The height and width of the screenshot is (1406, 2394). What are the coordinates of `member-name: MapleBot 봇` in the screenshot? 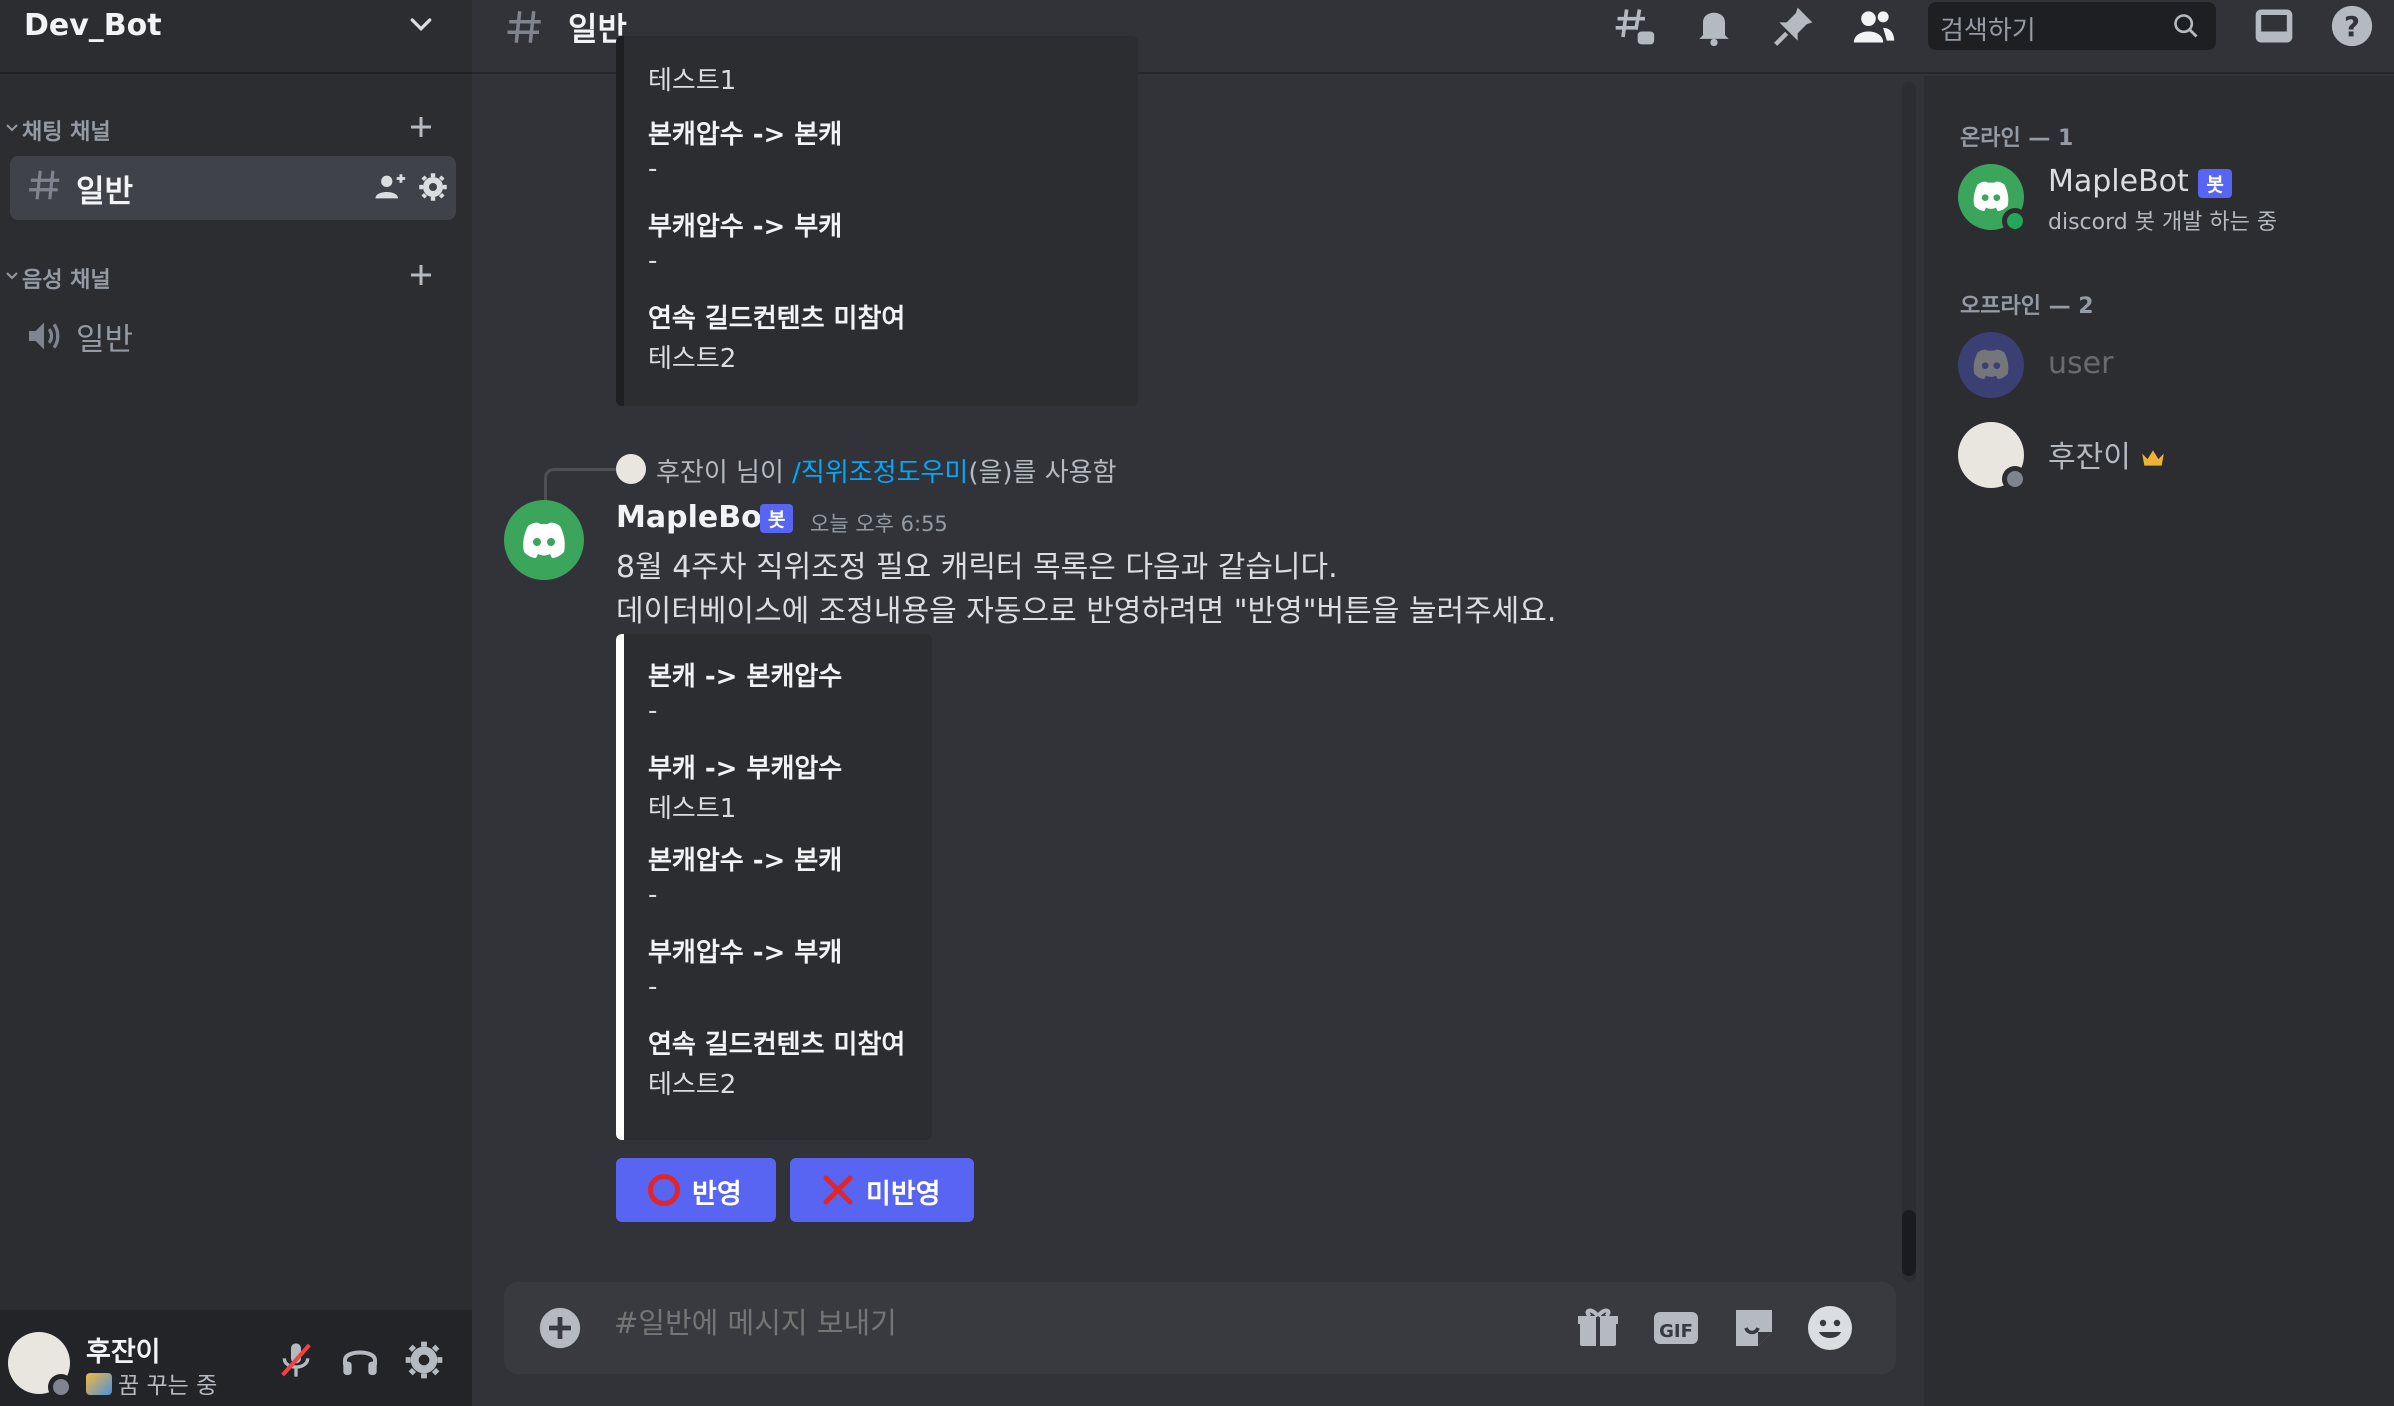 It's located at (2140, 181).